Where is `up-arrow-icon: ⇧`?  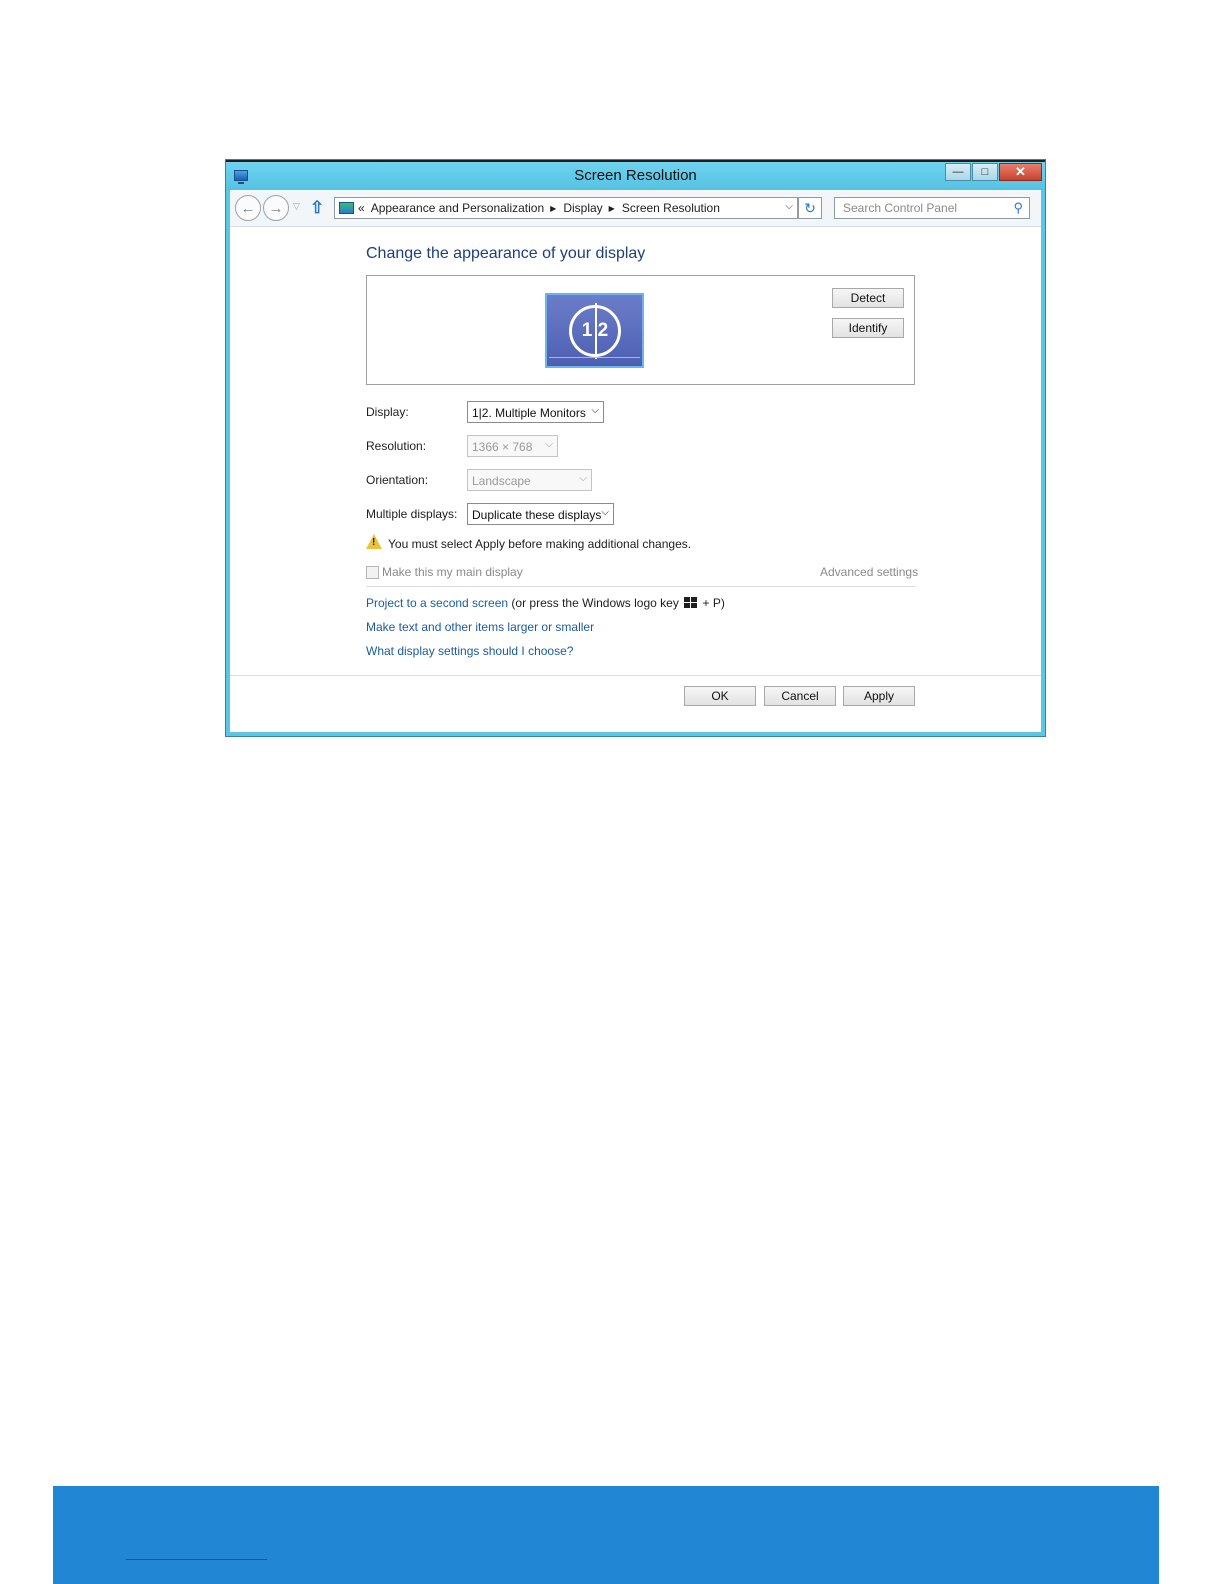 up-arrow-icon: ⇧ is located at coordinates (317, 208).